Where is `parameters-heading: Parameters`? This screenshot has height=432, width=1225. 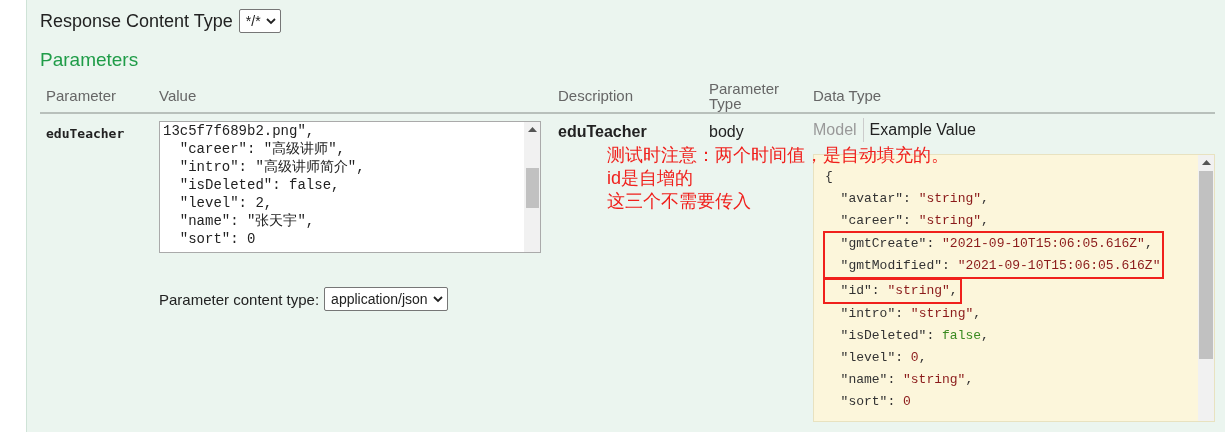
parameters-heading: Parameters is located at coordinates (90, 60).